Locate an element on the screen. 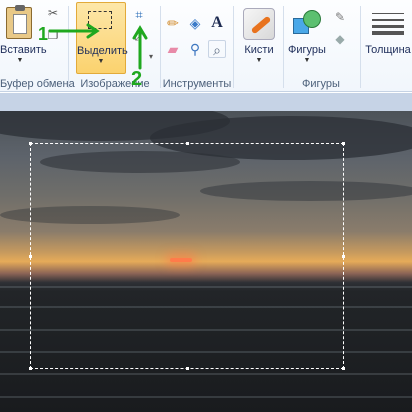 This screenshot has width=412, height=412. shapes-label: Фигуры is located at coordinates (307, 50).